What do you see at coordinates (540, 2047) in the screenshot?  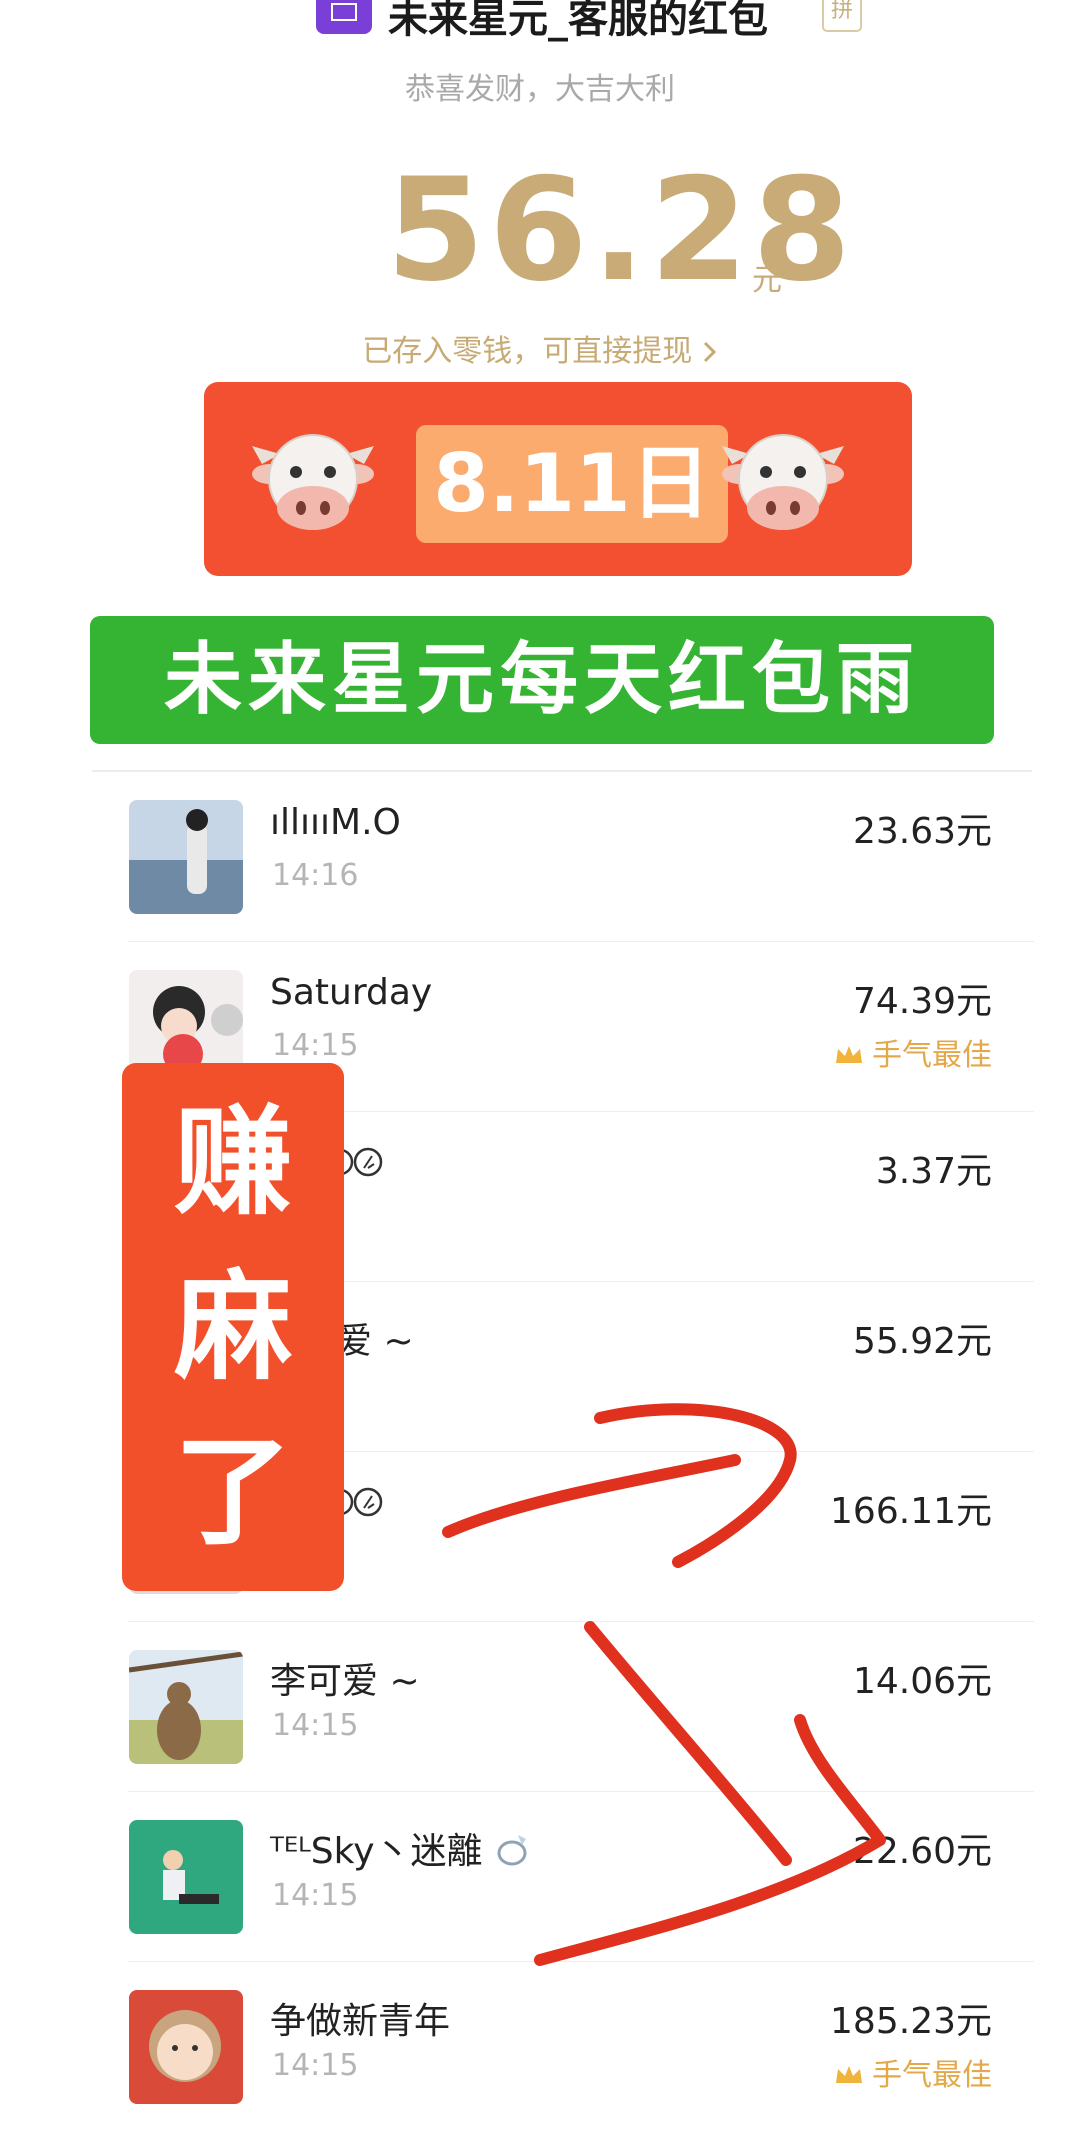 I see `list-item: 争做新青年 14:15 185.23元 手气最佳` at bounding box center [540, 2047].